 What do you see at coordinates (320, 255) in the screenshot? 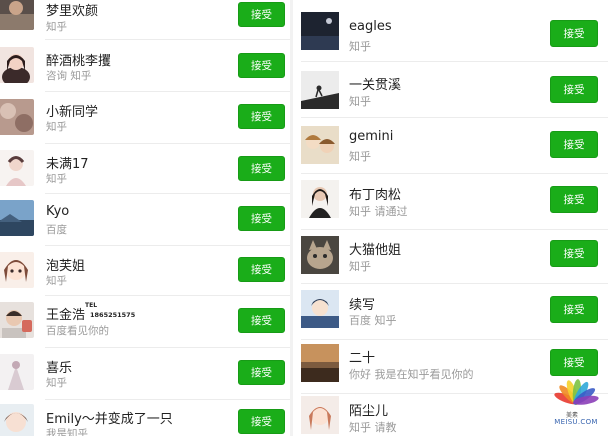
I see `avatar-cat-icon` at bounding box center [320, 255].